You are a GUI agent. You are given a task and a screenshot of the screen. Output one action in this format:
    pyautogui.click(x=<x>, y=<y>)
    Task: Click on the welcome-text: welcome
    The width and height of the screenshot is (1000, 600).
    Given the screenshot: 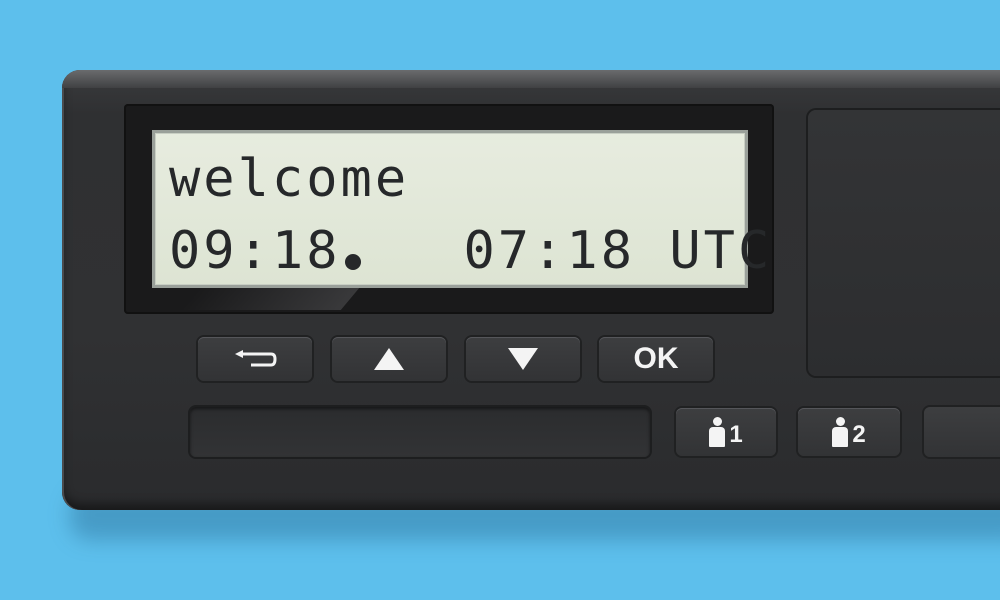 What is the action you would take?
    pyautogui.click(x=289, y=179)
    